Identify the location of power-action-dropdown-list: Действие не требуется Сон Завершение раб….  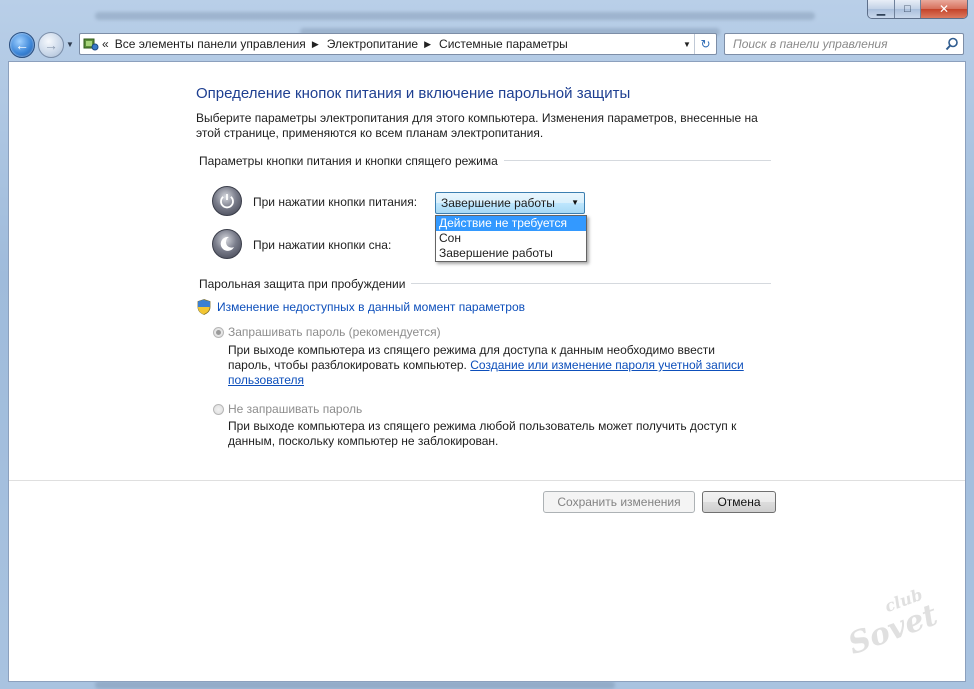
(511, 238).